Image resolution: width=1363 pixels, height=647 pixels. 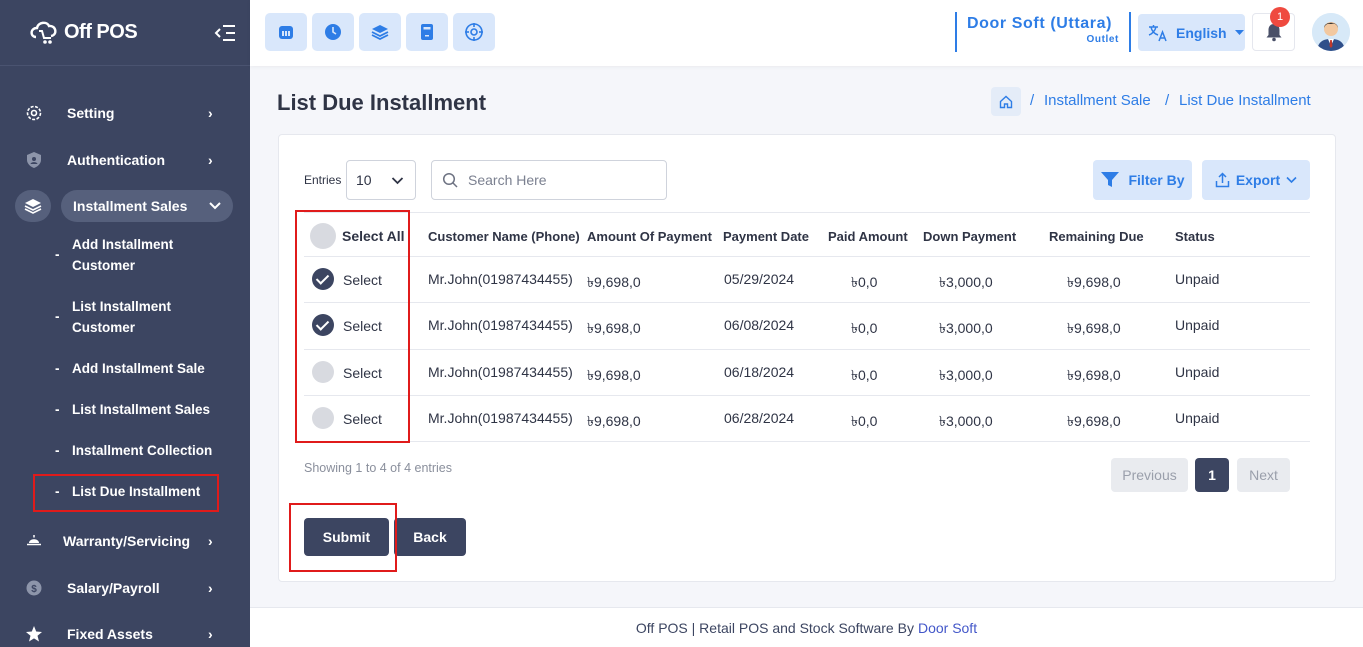 What do you see at coordinates (558, 180) in the screenshot?
I see `search-input` at bounding box center [558, 180].